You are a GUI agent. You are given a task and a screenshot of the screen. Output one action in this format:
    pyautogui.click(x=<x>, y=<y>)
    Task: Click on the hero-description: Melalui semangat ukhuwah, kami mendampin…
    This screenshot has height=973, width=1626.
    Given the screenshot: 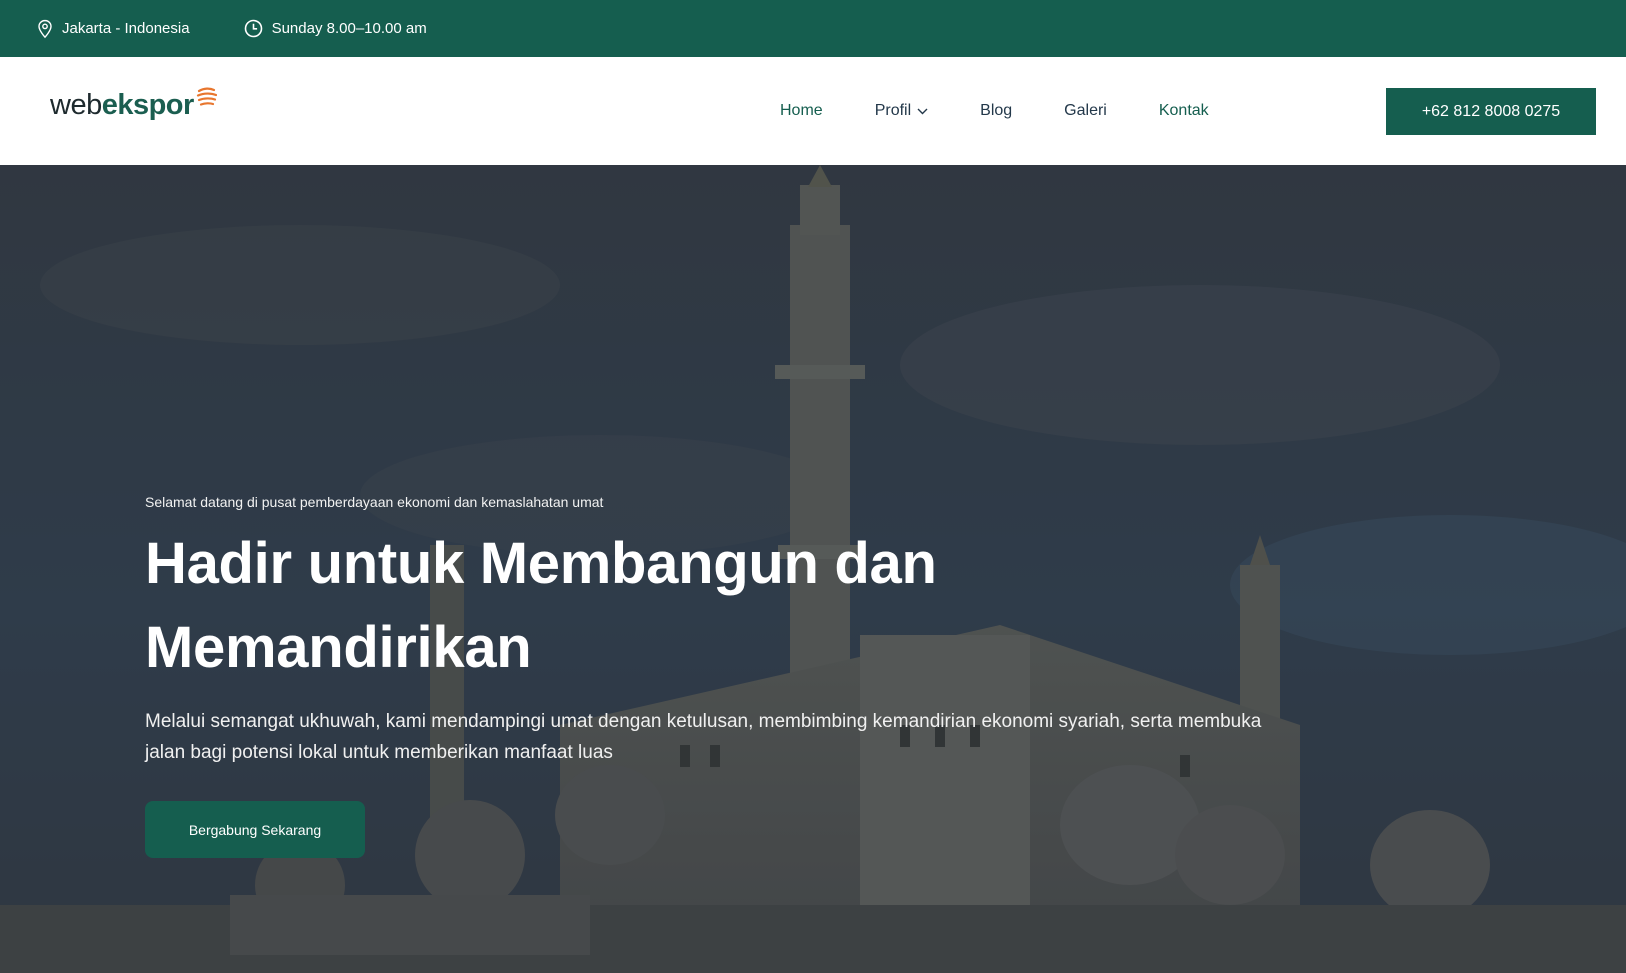 What is the action you would take?
    pyautogui.click(x=703, y=737)
    